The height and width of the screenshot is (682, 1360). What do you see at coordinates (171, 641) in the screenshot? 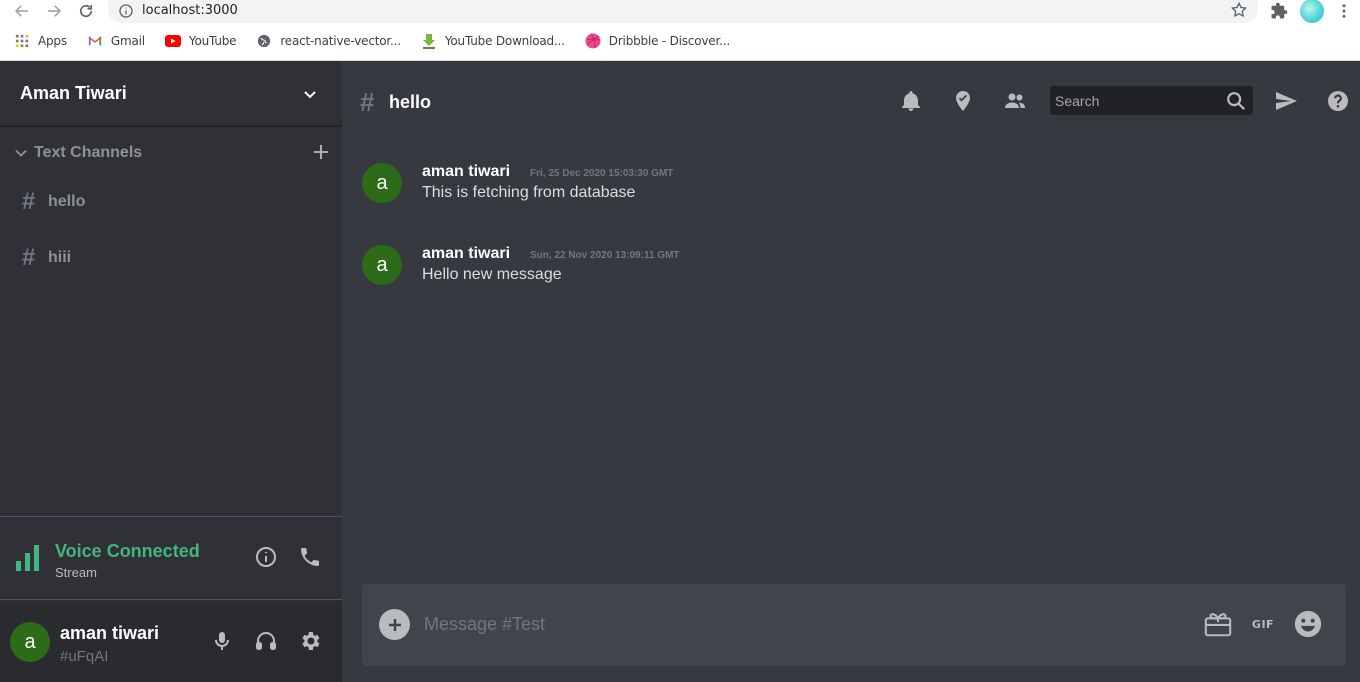
I see `user-panel: a aman tiwari #uFqAI` at bounding box center [171, 641].